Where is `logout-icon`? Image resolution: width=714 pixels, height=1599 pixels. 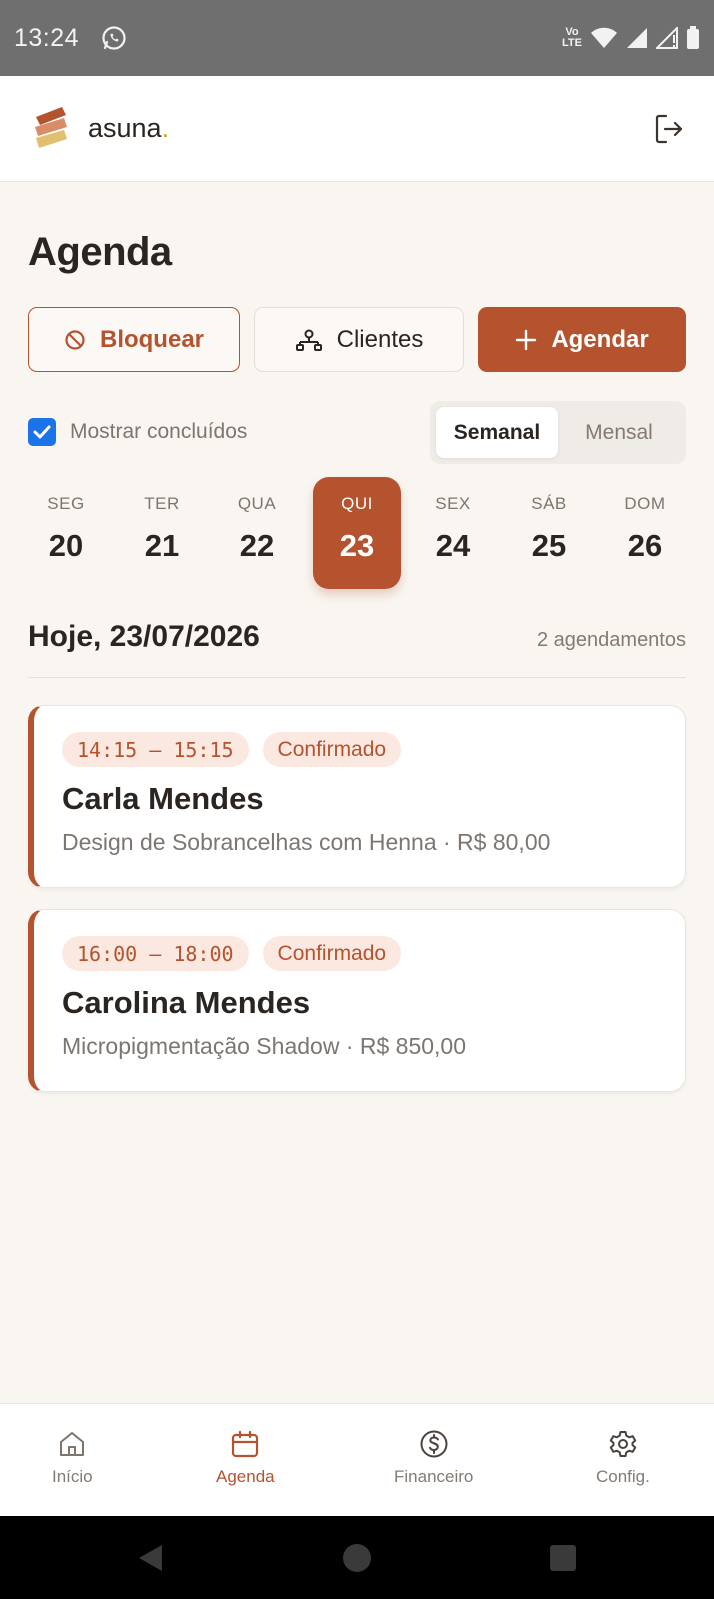
logout-icon is located at coordinates (669, 129).